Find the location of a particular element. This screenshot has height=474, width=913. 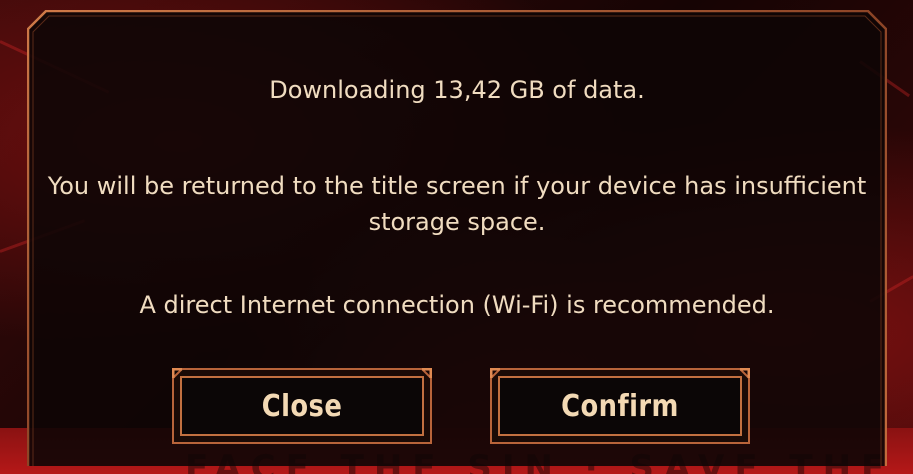

confirm-button-label: Confirm is located at coordinates (620, 406).